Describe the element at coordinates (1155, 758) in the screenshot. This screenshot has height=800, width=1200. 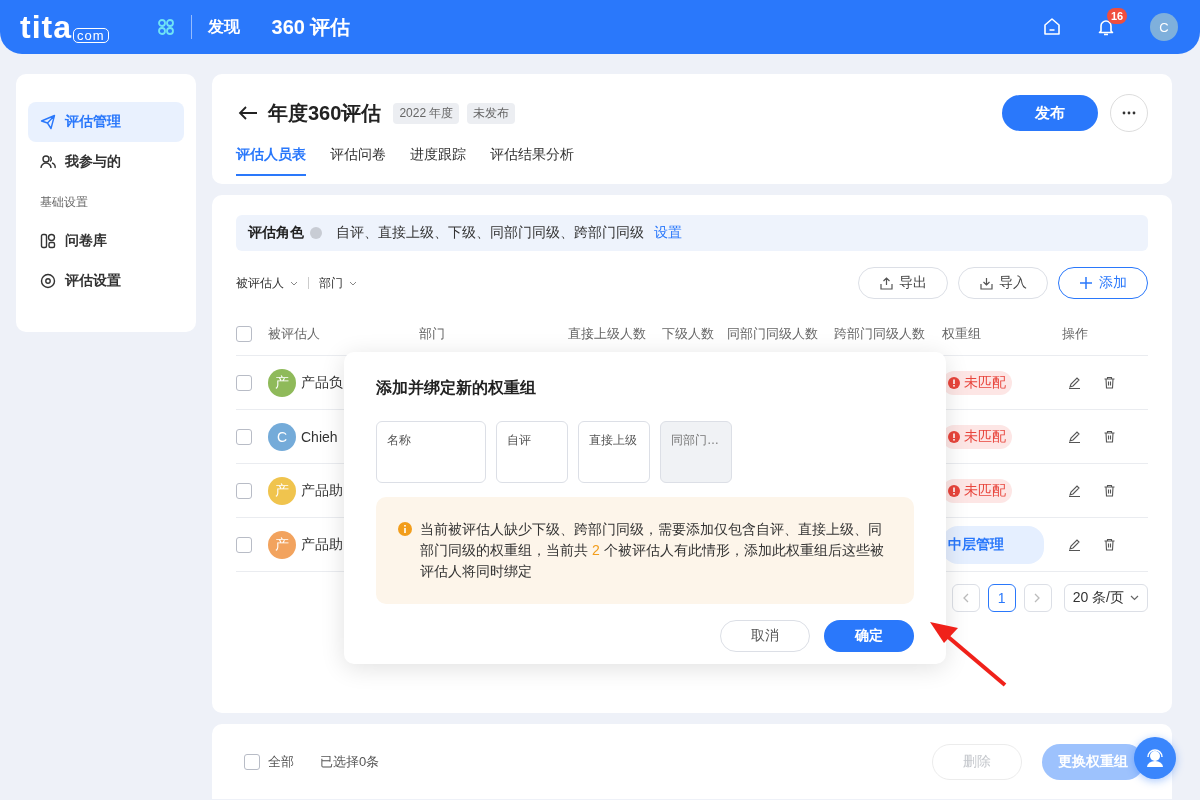
I see `headset-icon` at that location.